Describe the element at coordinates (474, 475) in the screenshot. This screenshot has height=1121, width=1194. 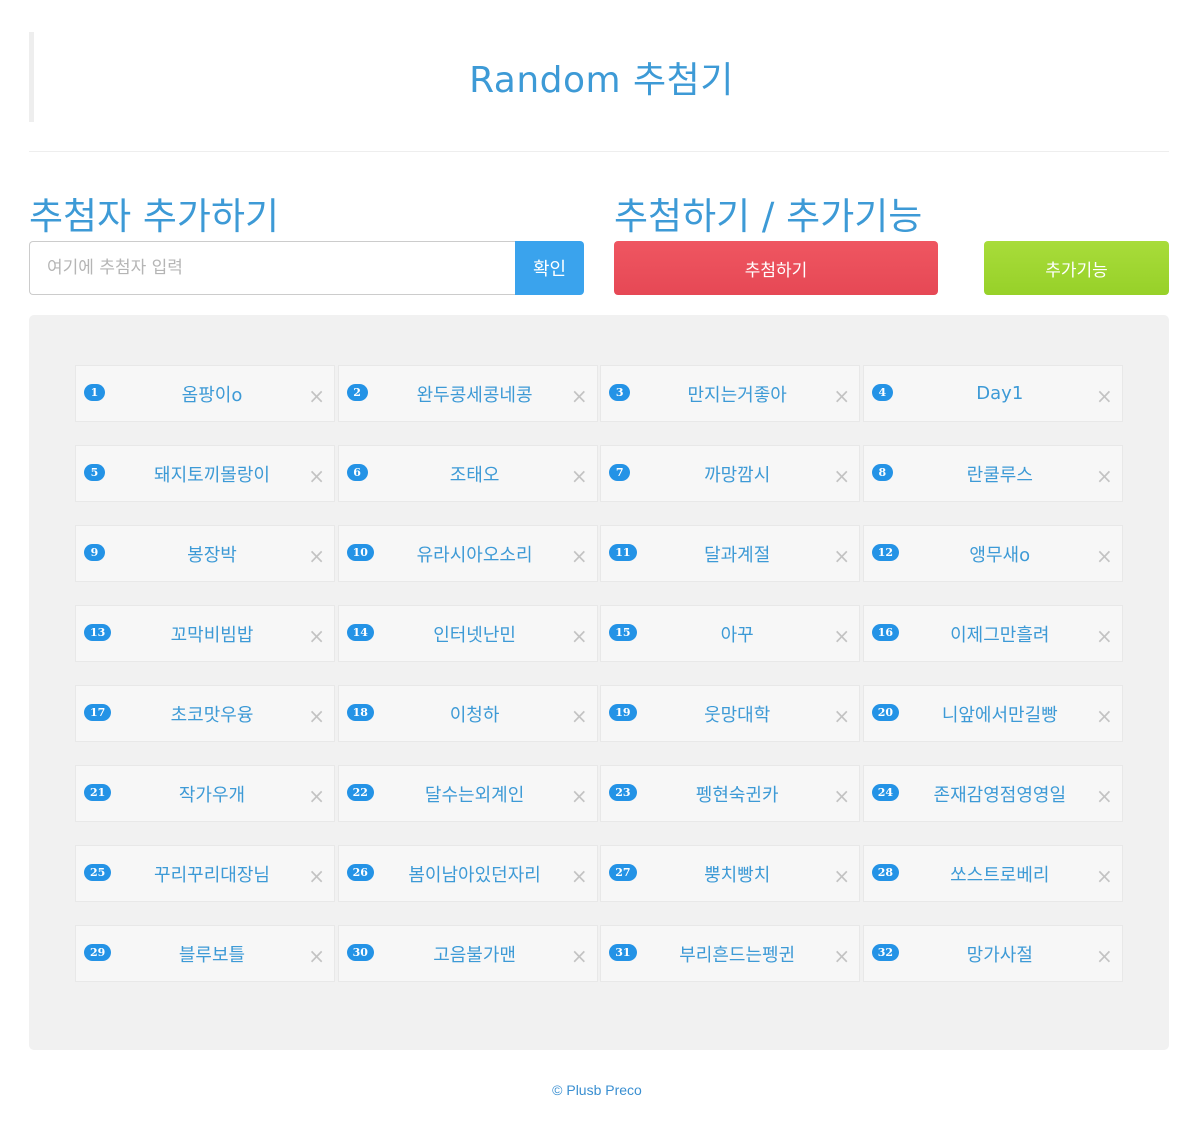
I see `participant-name: 조태오` at that location.